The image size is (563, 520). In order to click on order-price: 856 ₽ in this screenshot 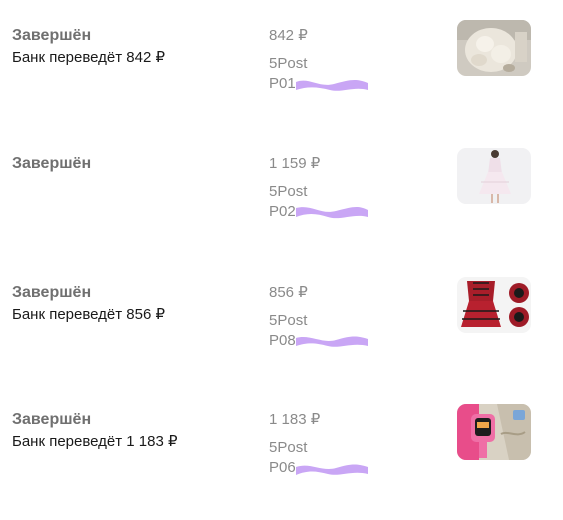, I will do `click(288, 292)`.